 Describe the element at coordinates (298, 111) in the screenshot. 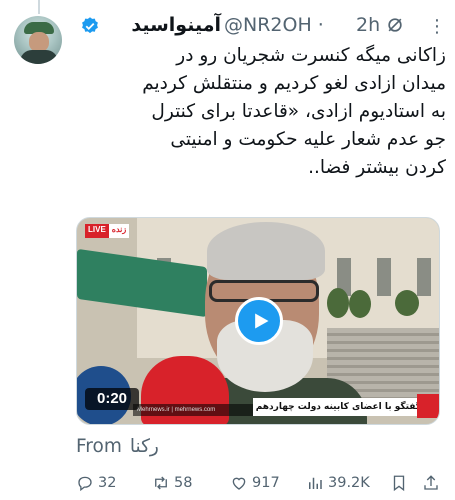

I see `tweet-line: به استادیوم ازادی، «قاعدتا برای کنترل` at that location.